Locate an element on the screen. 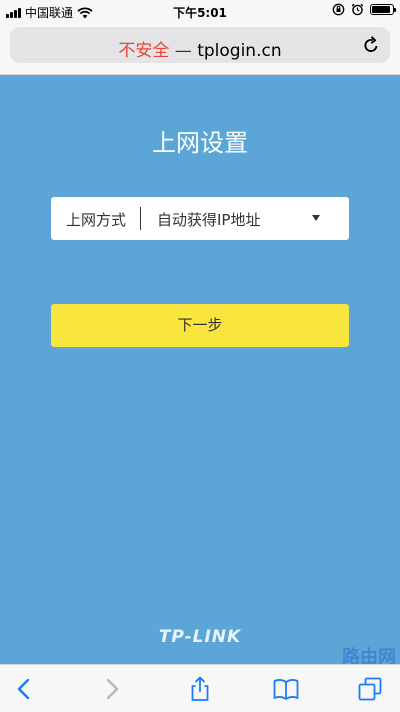 This screenshot has width=400, height=712. back-icon is located at coordinates (24, 689).